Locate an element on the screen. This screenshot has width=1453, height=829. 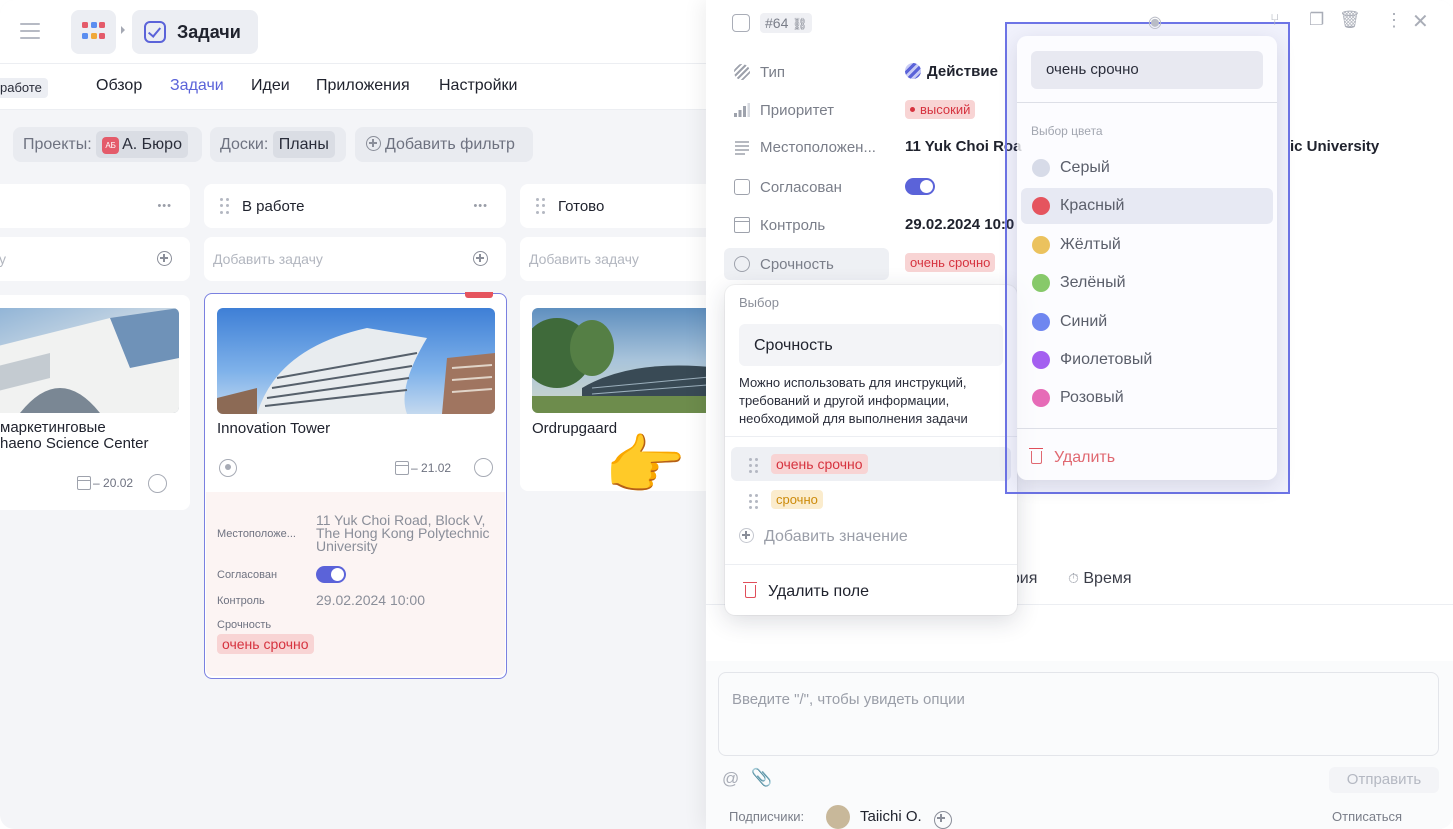
column-header-in-progress: В работе ••• is located at coordinates (355, 206).